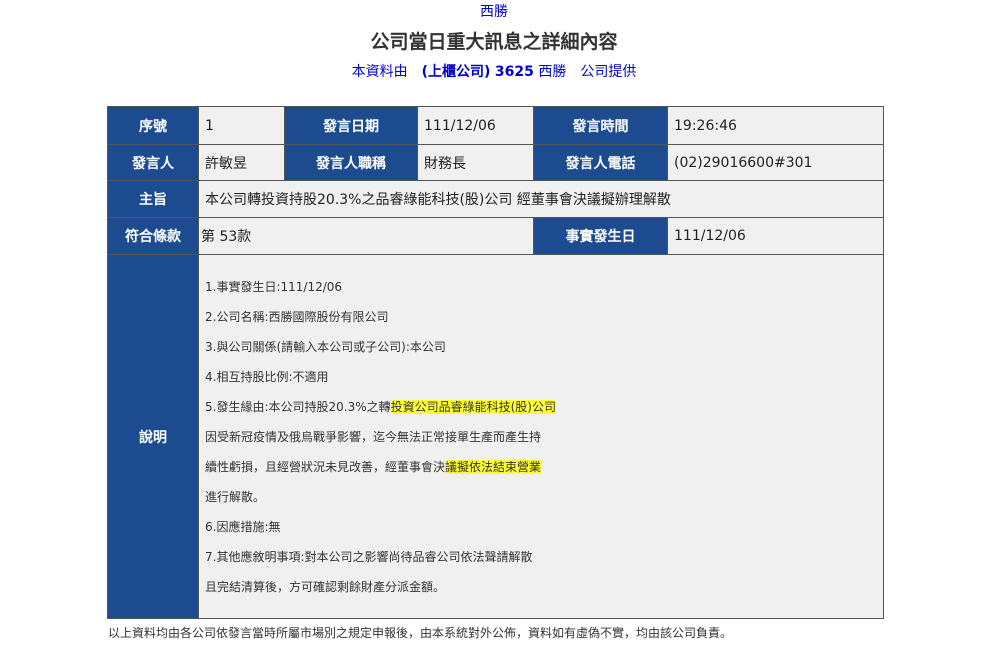 The width and height of the screenshot is (988, 655). Describe the element at coordinates (325, 586) in the screenshot. I see `description-line: 且完結清算後，方可確認剩餘財產分派金額。` at that location.